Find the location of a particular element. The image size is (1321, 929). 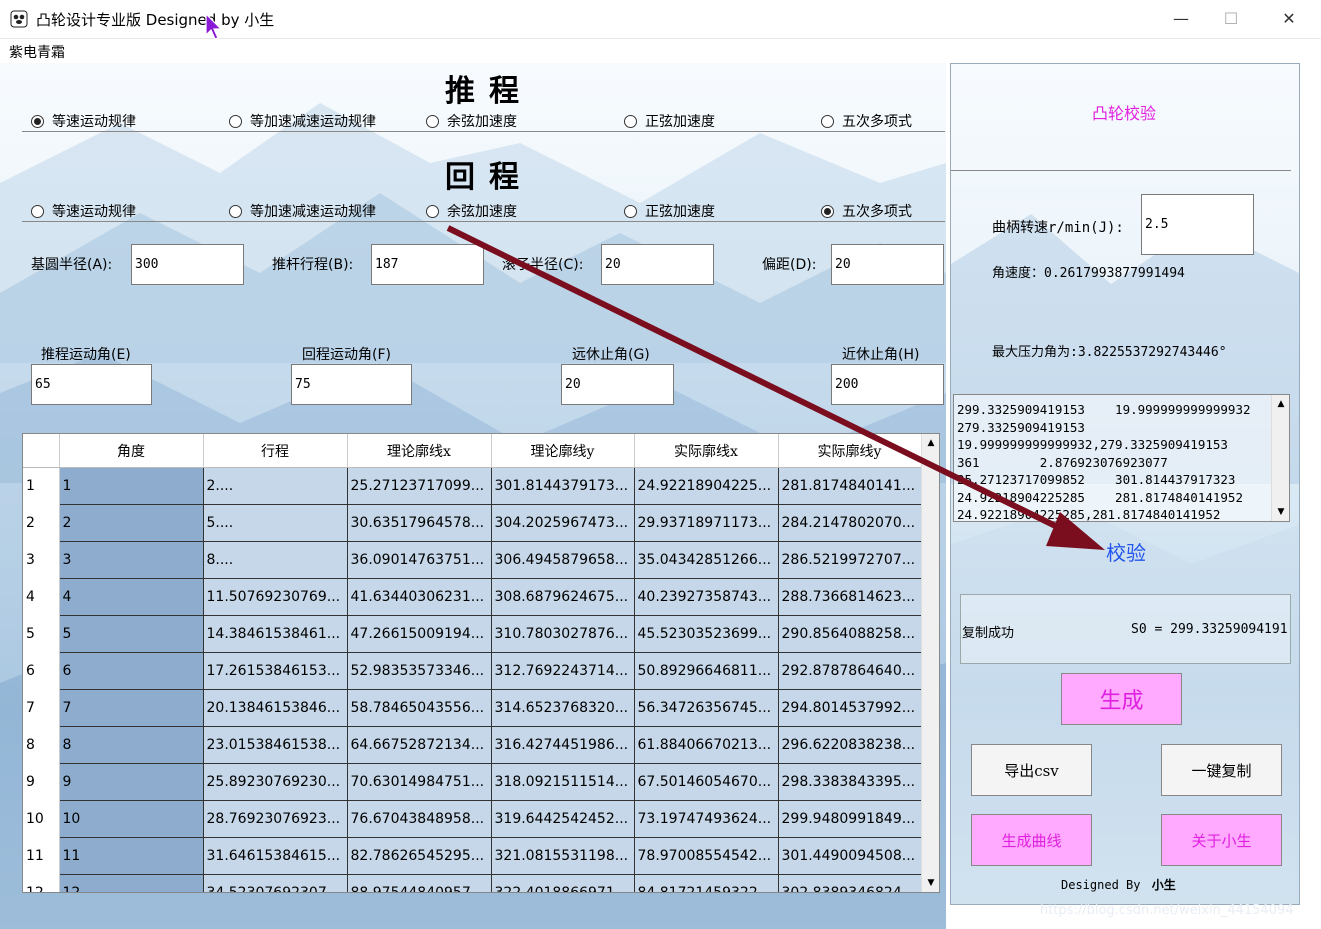

table-cell: 8 is located at coordinates (131, 745).